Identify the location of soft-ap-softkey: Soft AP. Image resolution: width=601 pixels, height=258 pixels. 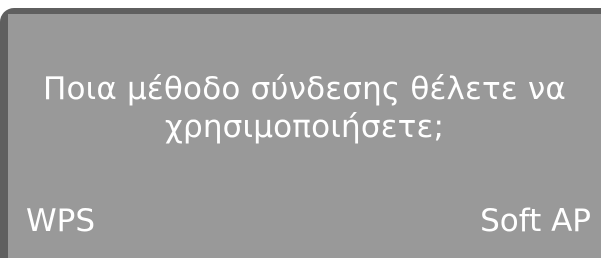
(535, 221).